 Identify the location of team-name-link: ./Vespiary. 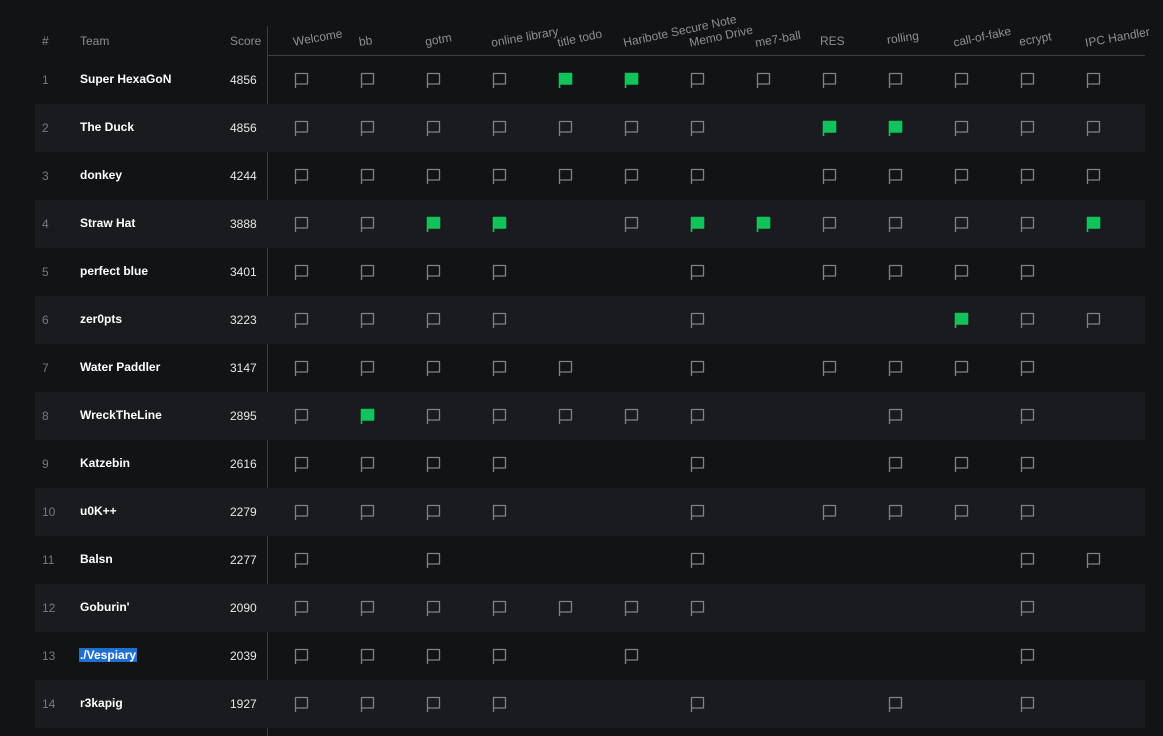
(108, 655).